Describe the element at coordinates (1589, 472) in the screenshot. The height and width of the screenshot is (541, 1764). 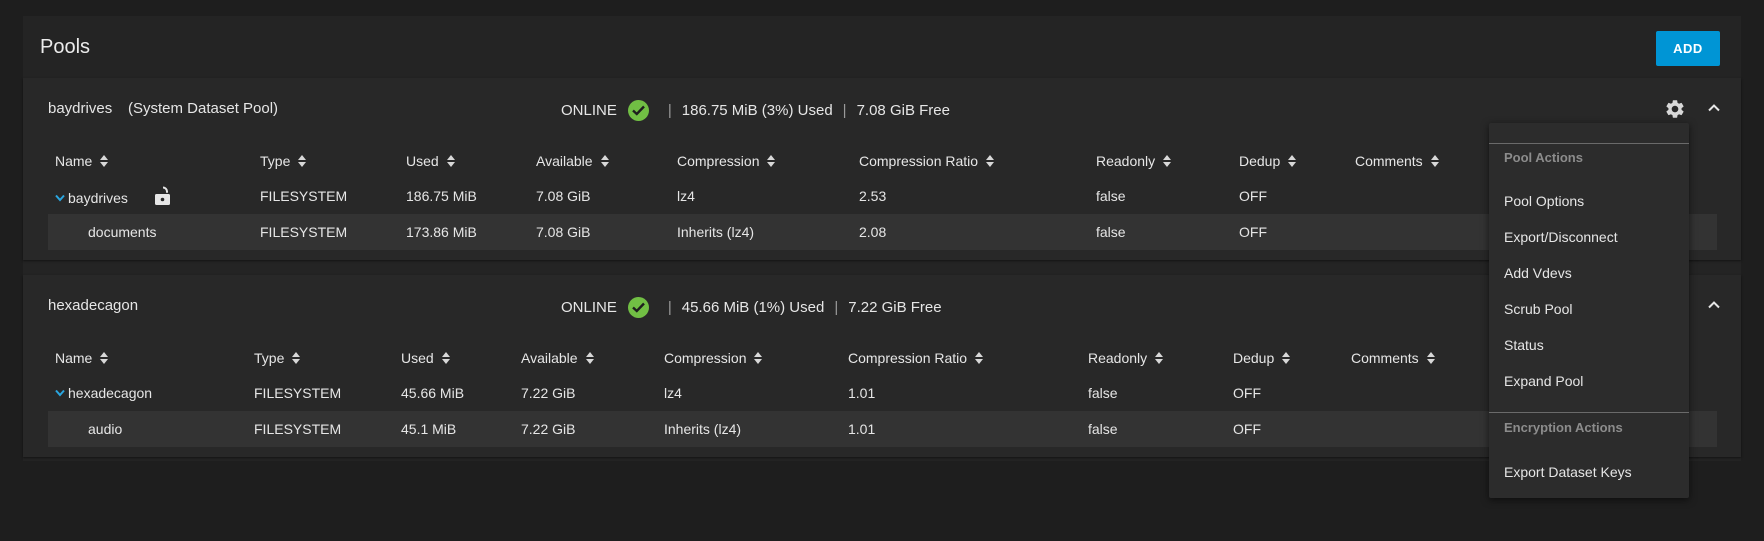
I see `menu-item-export-dataset-keys: Export Dataset Keys` at that location.